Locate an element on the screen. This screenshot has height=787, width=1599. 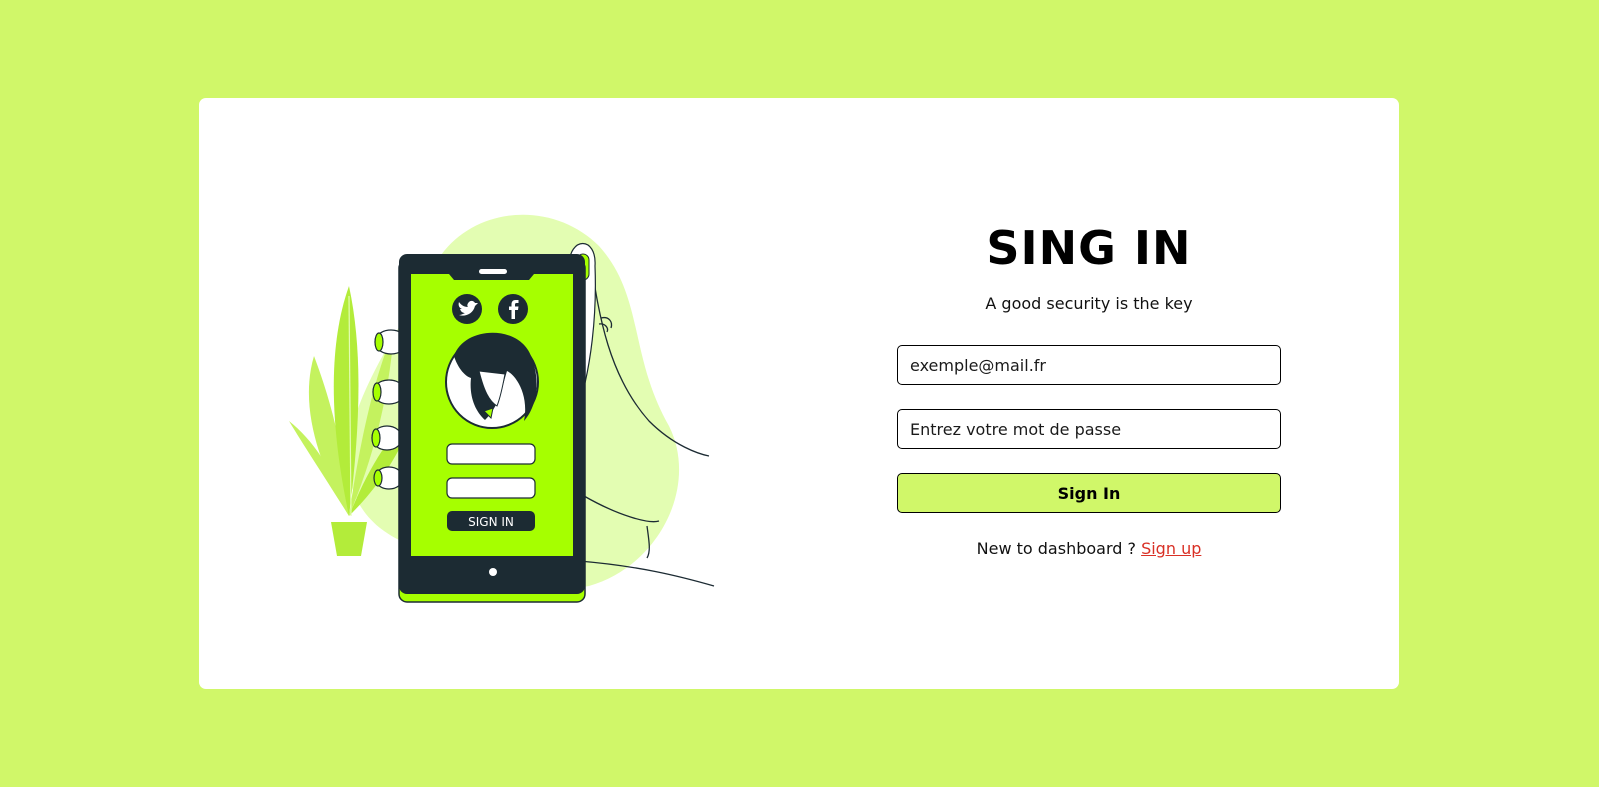
signup-row: New to dashboard ? Sign up is located at coordinates (1089, 549).